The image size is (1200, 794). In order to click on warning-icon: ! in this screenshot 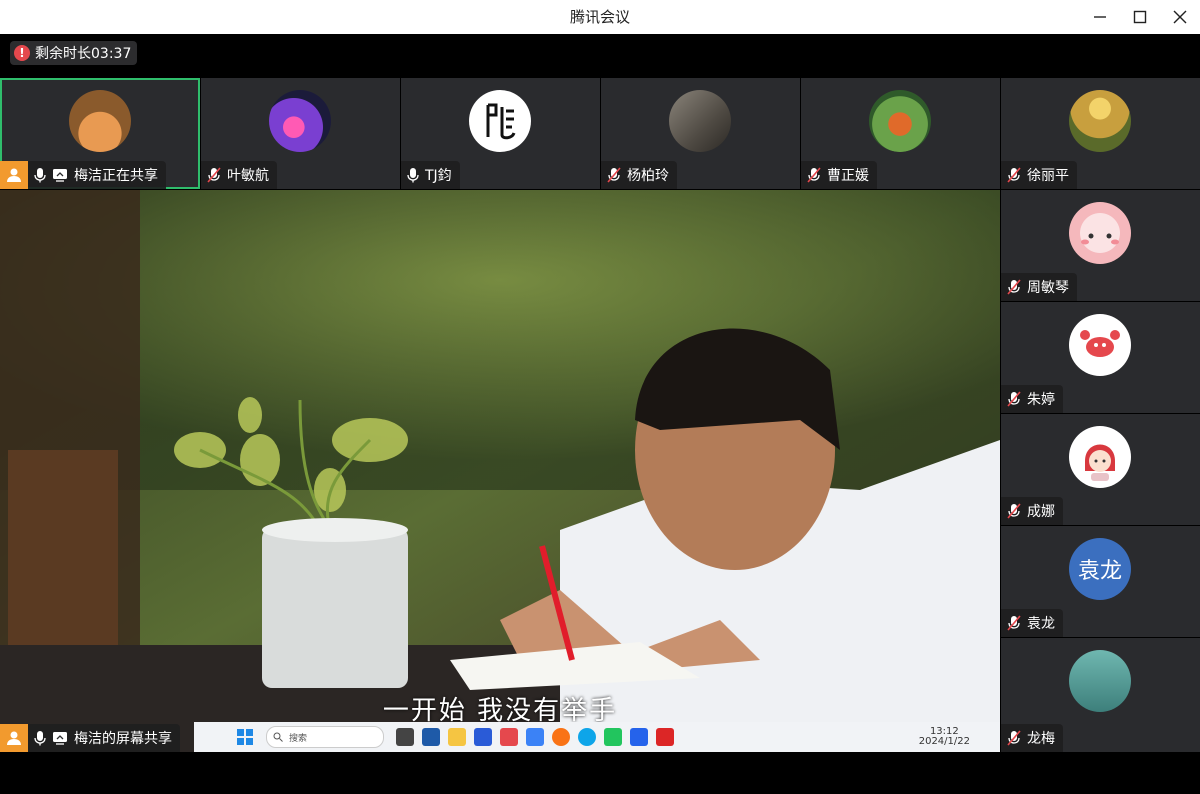, I will do `click(22, 53)`.